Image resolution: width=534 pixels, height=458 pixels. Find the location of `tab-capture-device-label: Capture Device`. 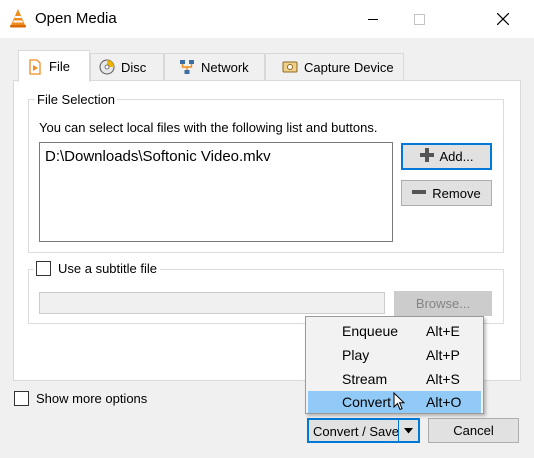

tab-capture-device-label: Capture Device is located at coordinates (349, 67).